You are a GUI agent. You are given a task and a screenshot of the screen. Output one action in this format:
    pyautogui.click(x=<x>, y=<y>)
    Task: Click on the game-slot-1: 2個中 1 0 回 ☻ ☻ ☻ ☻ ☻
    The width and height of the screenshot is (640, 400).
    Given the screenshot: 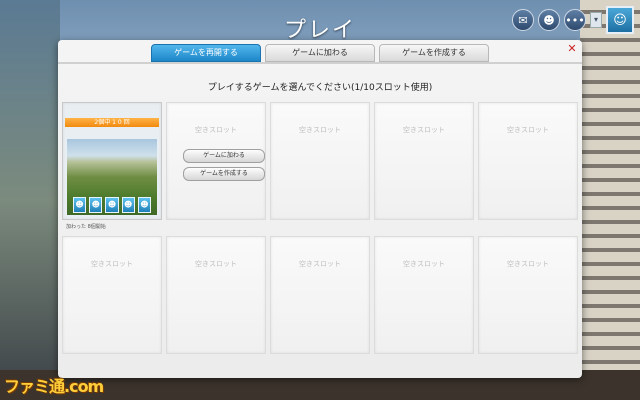 What is the action you would take?
    pyautogui.click(x=112, y=161)
    